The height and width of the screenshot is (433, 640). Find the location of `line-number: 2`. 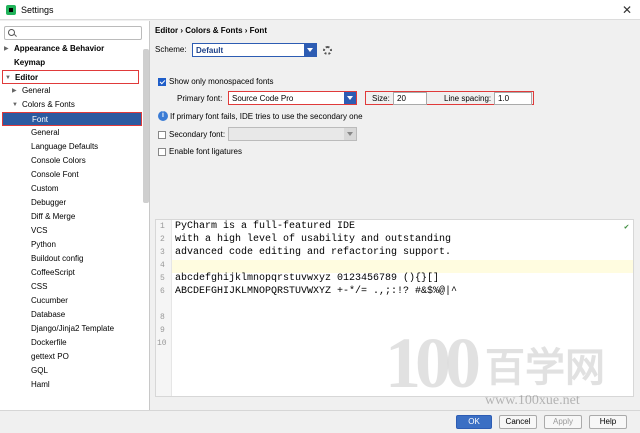

line-number: 2 is located at coordinates (162, 239).